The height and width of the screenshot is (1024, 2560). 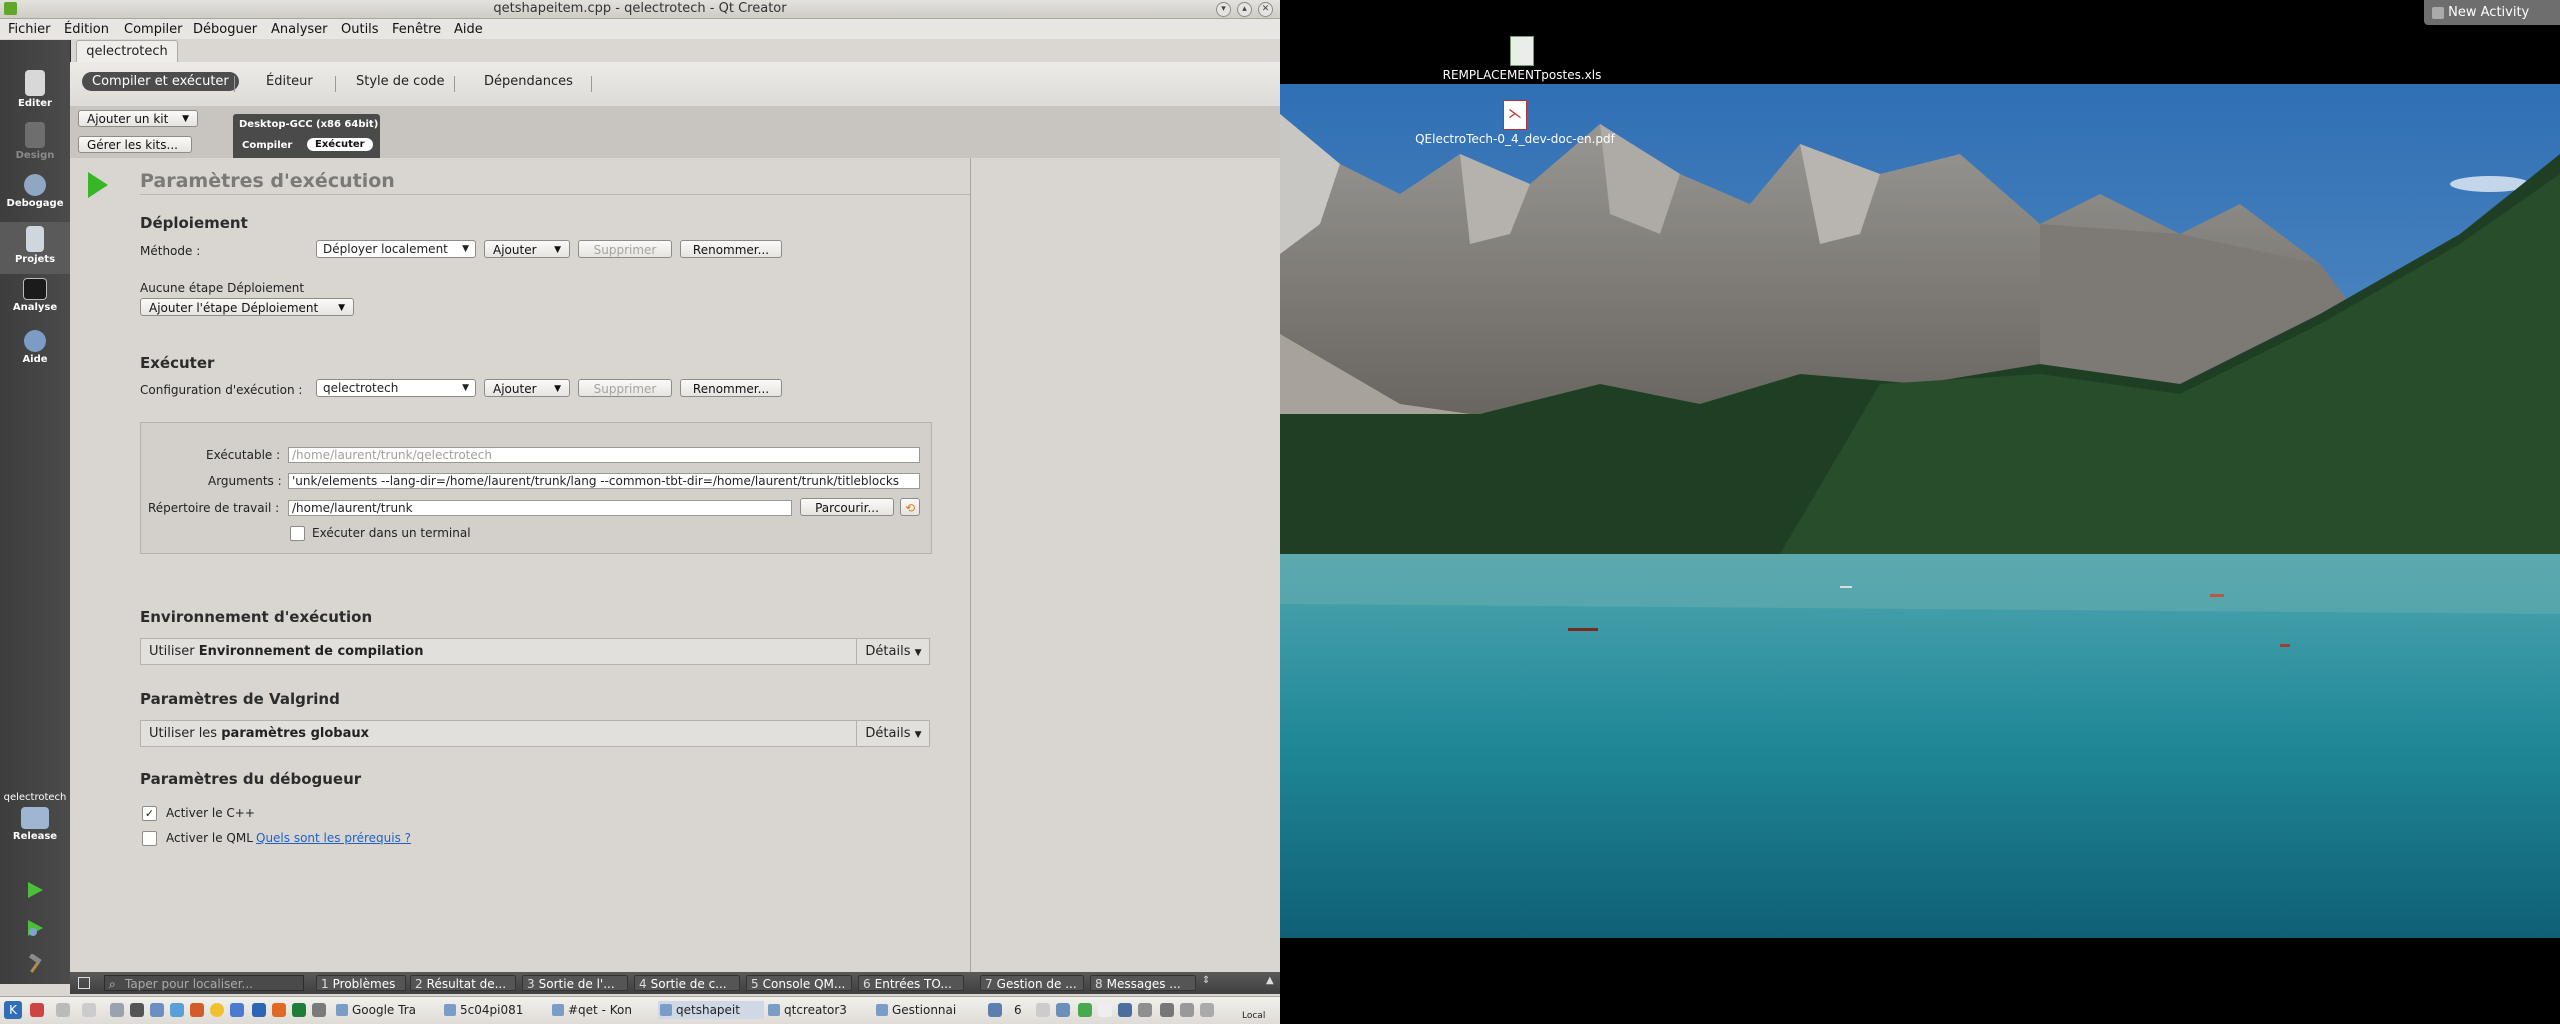 What do you see at coordinates (63, 1010) in the screenshot?
I see `pager-icon` at bounding box center [63, 1010].